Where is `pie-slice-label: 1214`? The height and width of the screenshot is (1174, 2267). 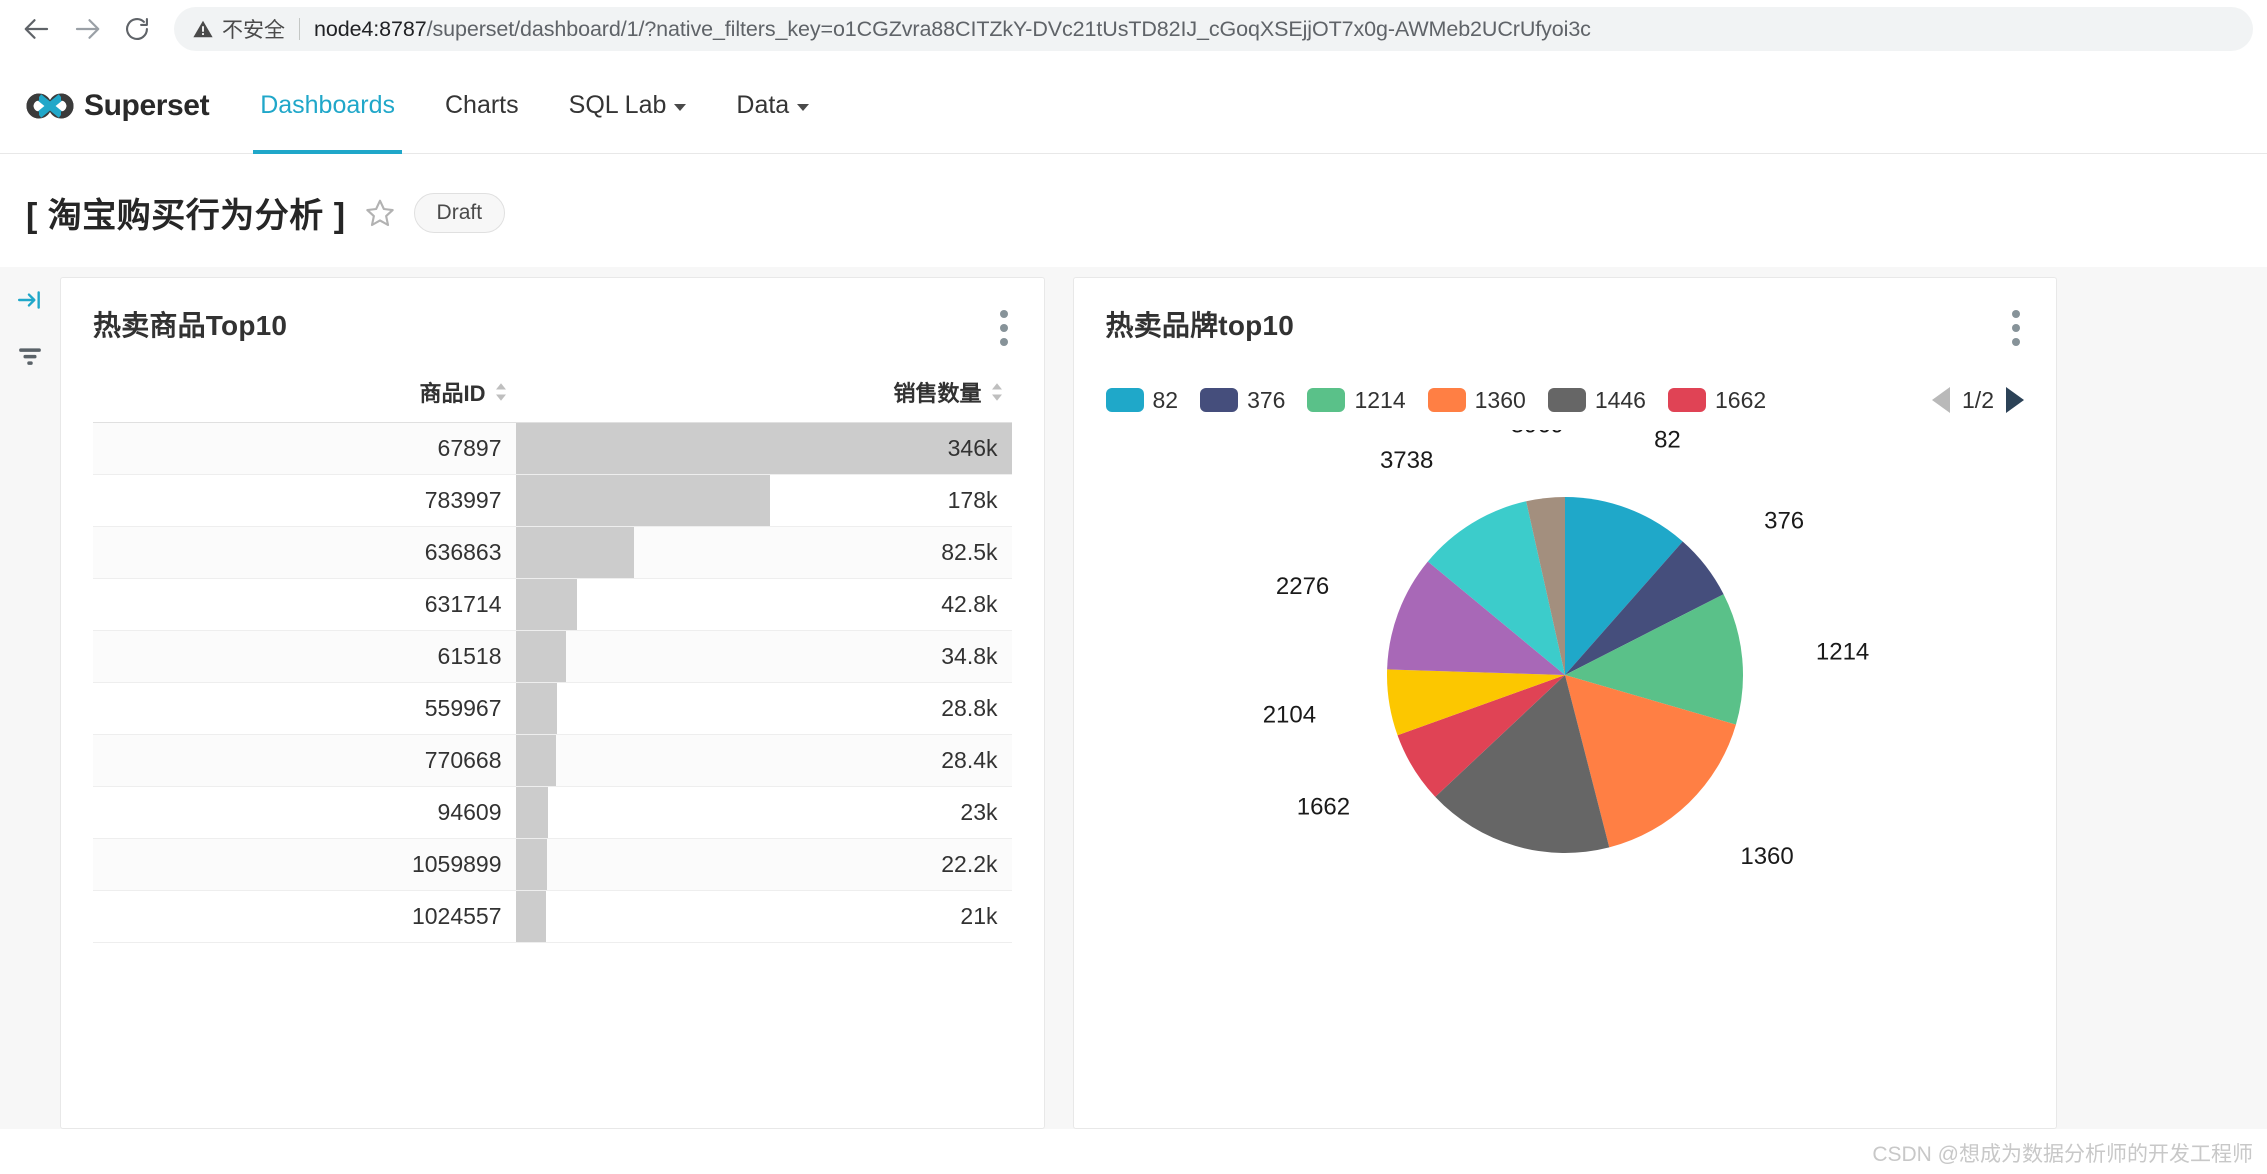 pie-slice-label: 1214 is located at coordinates (1842, 651).